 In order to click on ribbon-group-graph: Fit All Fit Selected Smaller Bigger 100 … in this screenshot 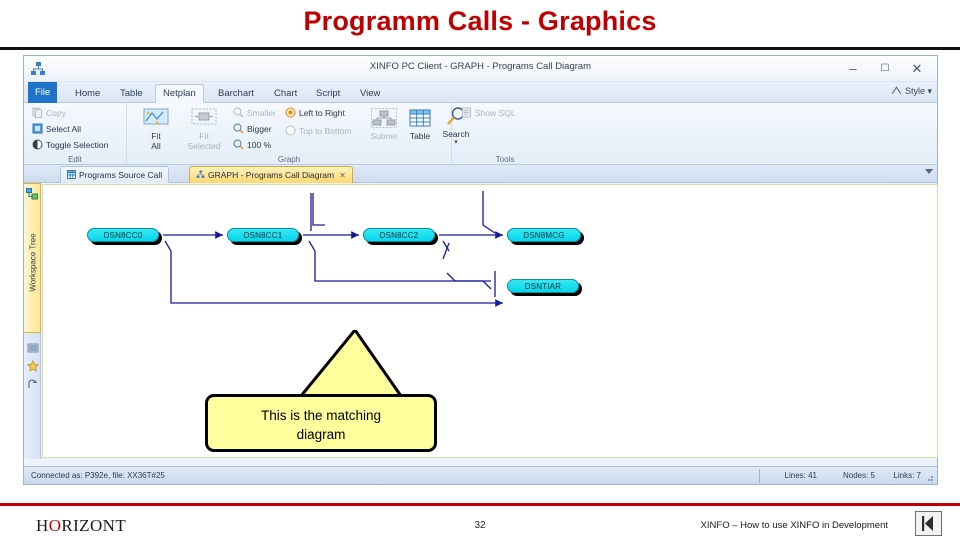, I will do `click(298, 134)`.